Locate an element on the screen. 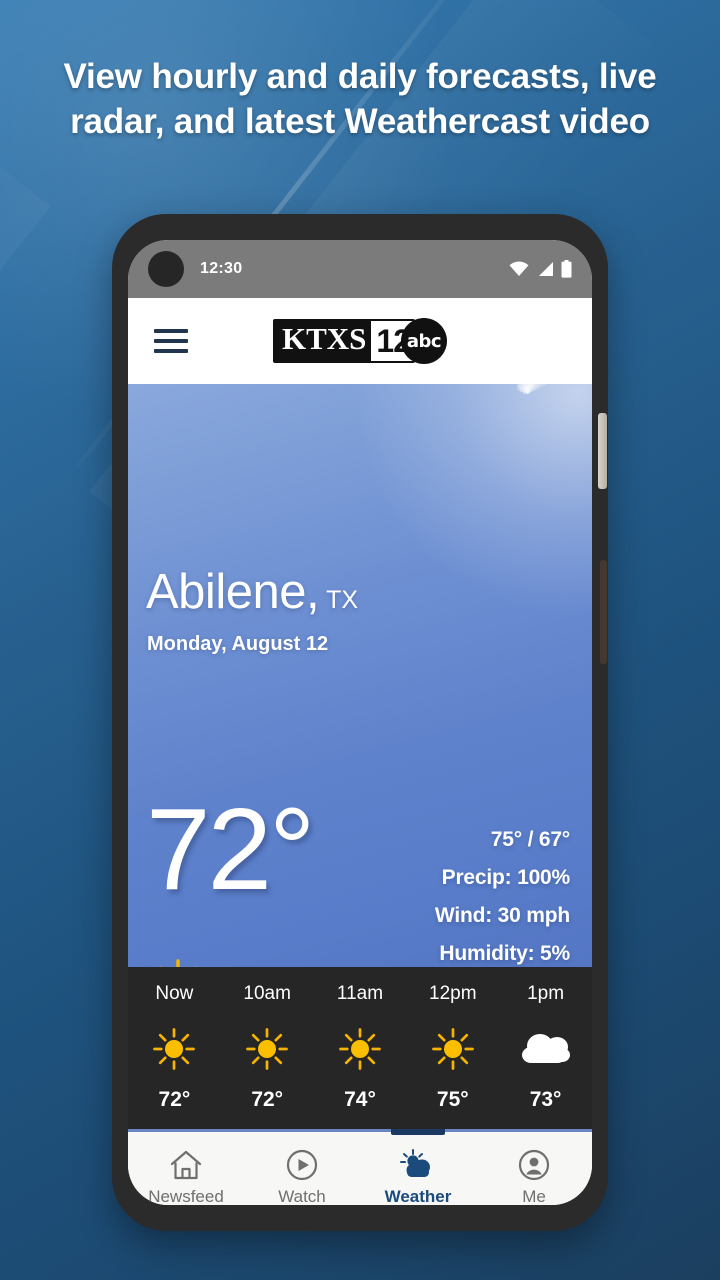 The image size is (720, 1280). nav-tab-label: Watch is located at coordinates (302, 1196).